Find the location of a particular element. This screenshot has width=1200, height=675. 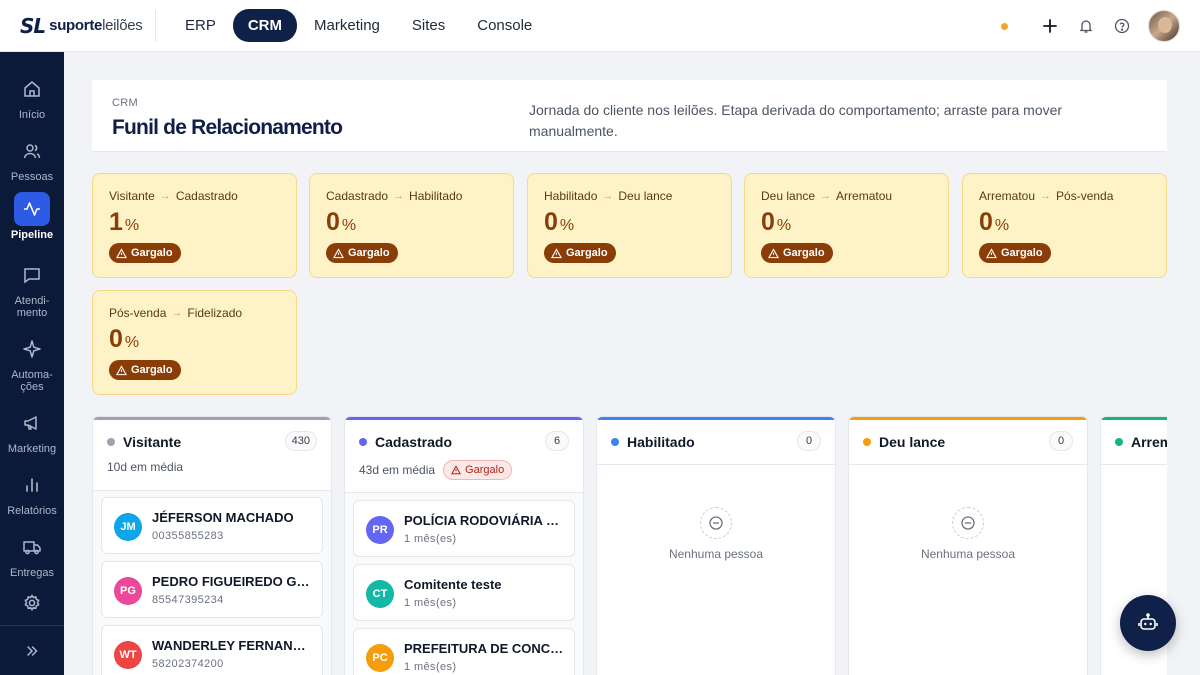

conversion-card: Cadastrado → Habilitado 0% Gargalo is located at coordinates (411, 225).